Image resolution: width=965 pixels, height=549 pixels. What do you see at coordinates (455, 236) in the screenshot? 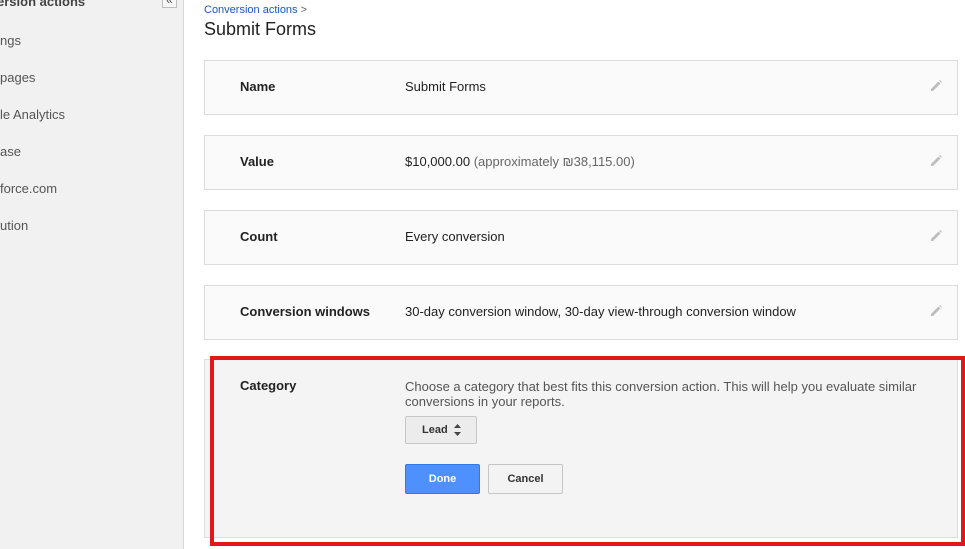
I see `count-value: Every conversion` at bounding box center [455, 236].